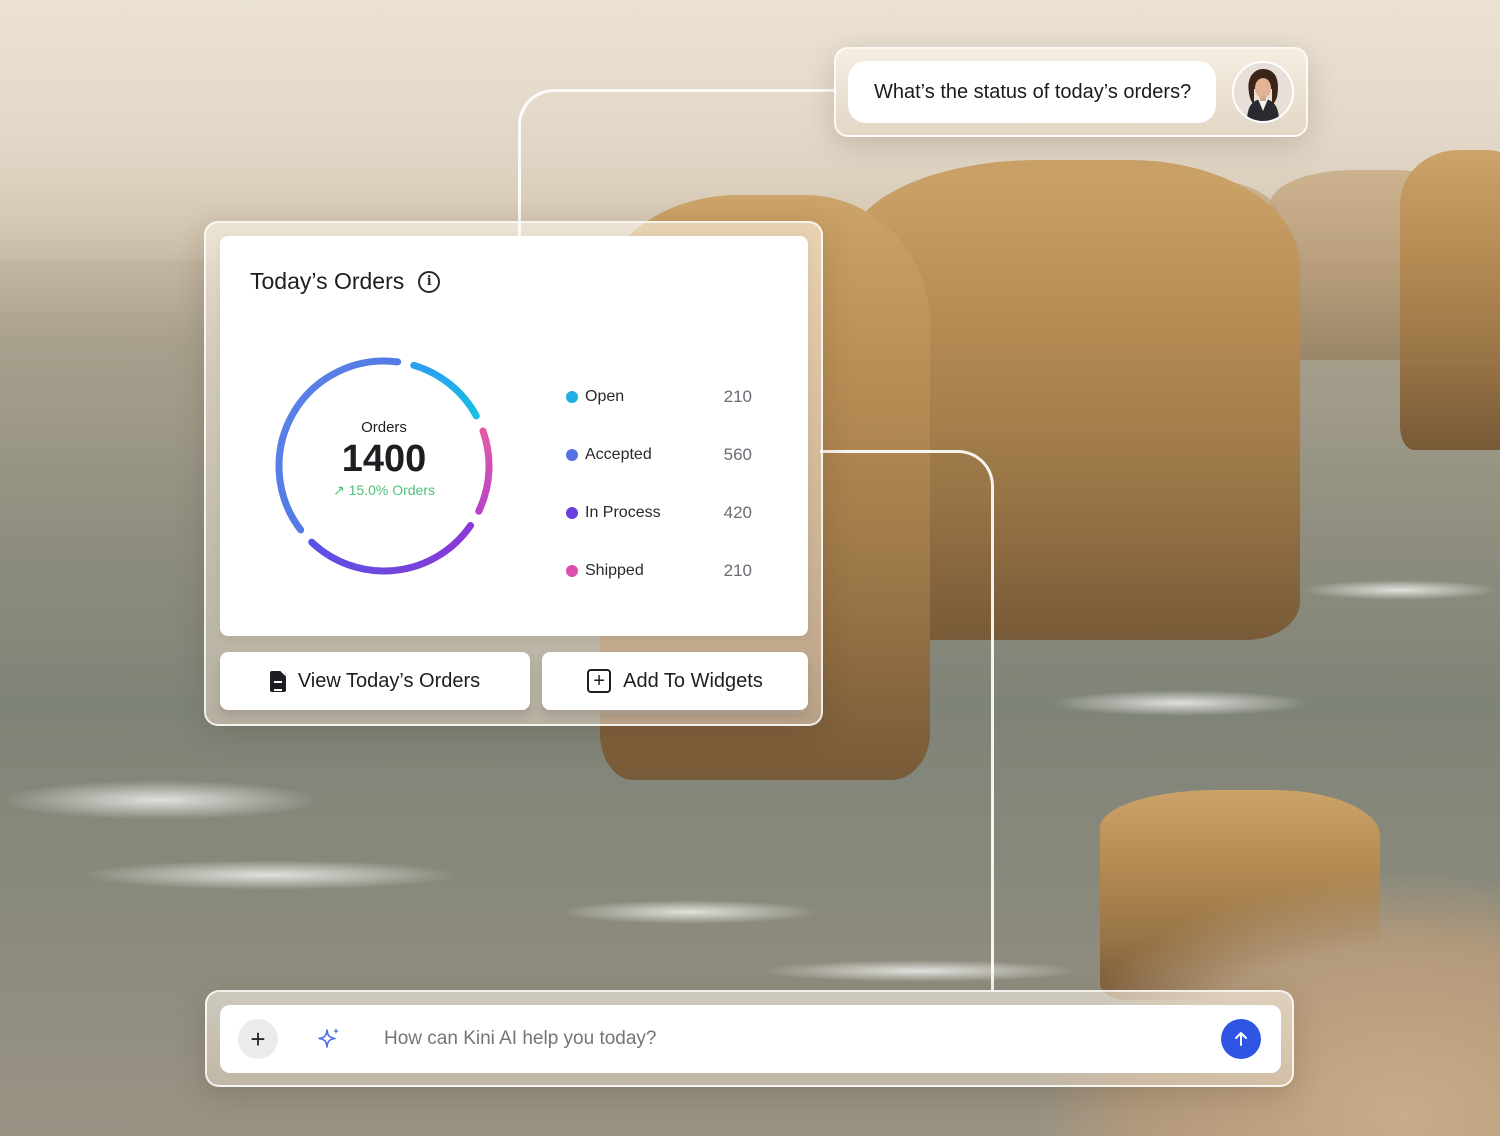 Image resolution: width=1500 pixels, height=1136 pixels. What do you see at coordinates (794, 1039) in the screenshot?
I see `chat-input` at bounding box center [794, 1039].